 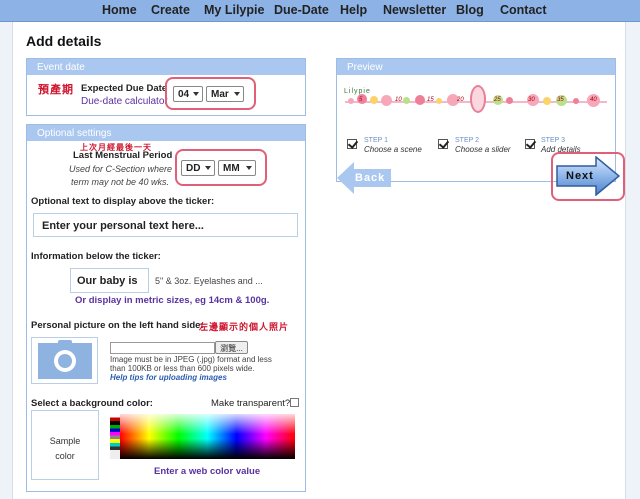 What do you see at coordinates (523, 10) in the screenshot?
I see `nav-contact: Contact` at bounding box center [523, 10].